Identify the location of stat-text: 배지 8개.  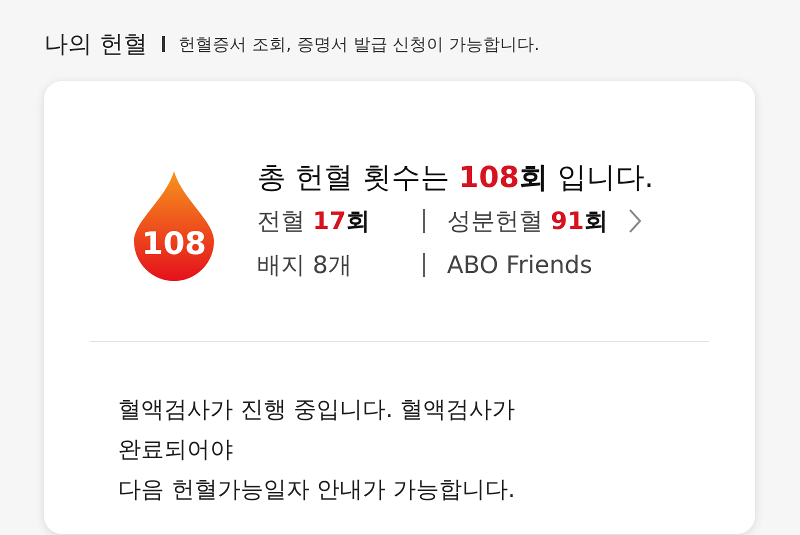
(305, 265).